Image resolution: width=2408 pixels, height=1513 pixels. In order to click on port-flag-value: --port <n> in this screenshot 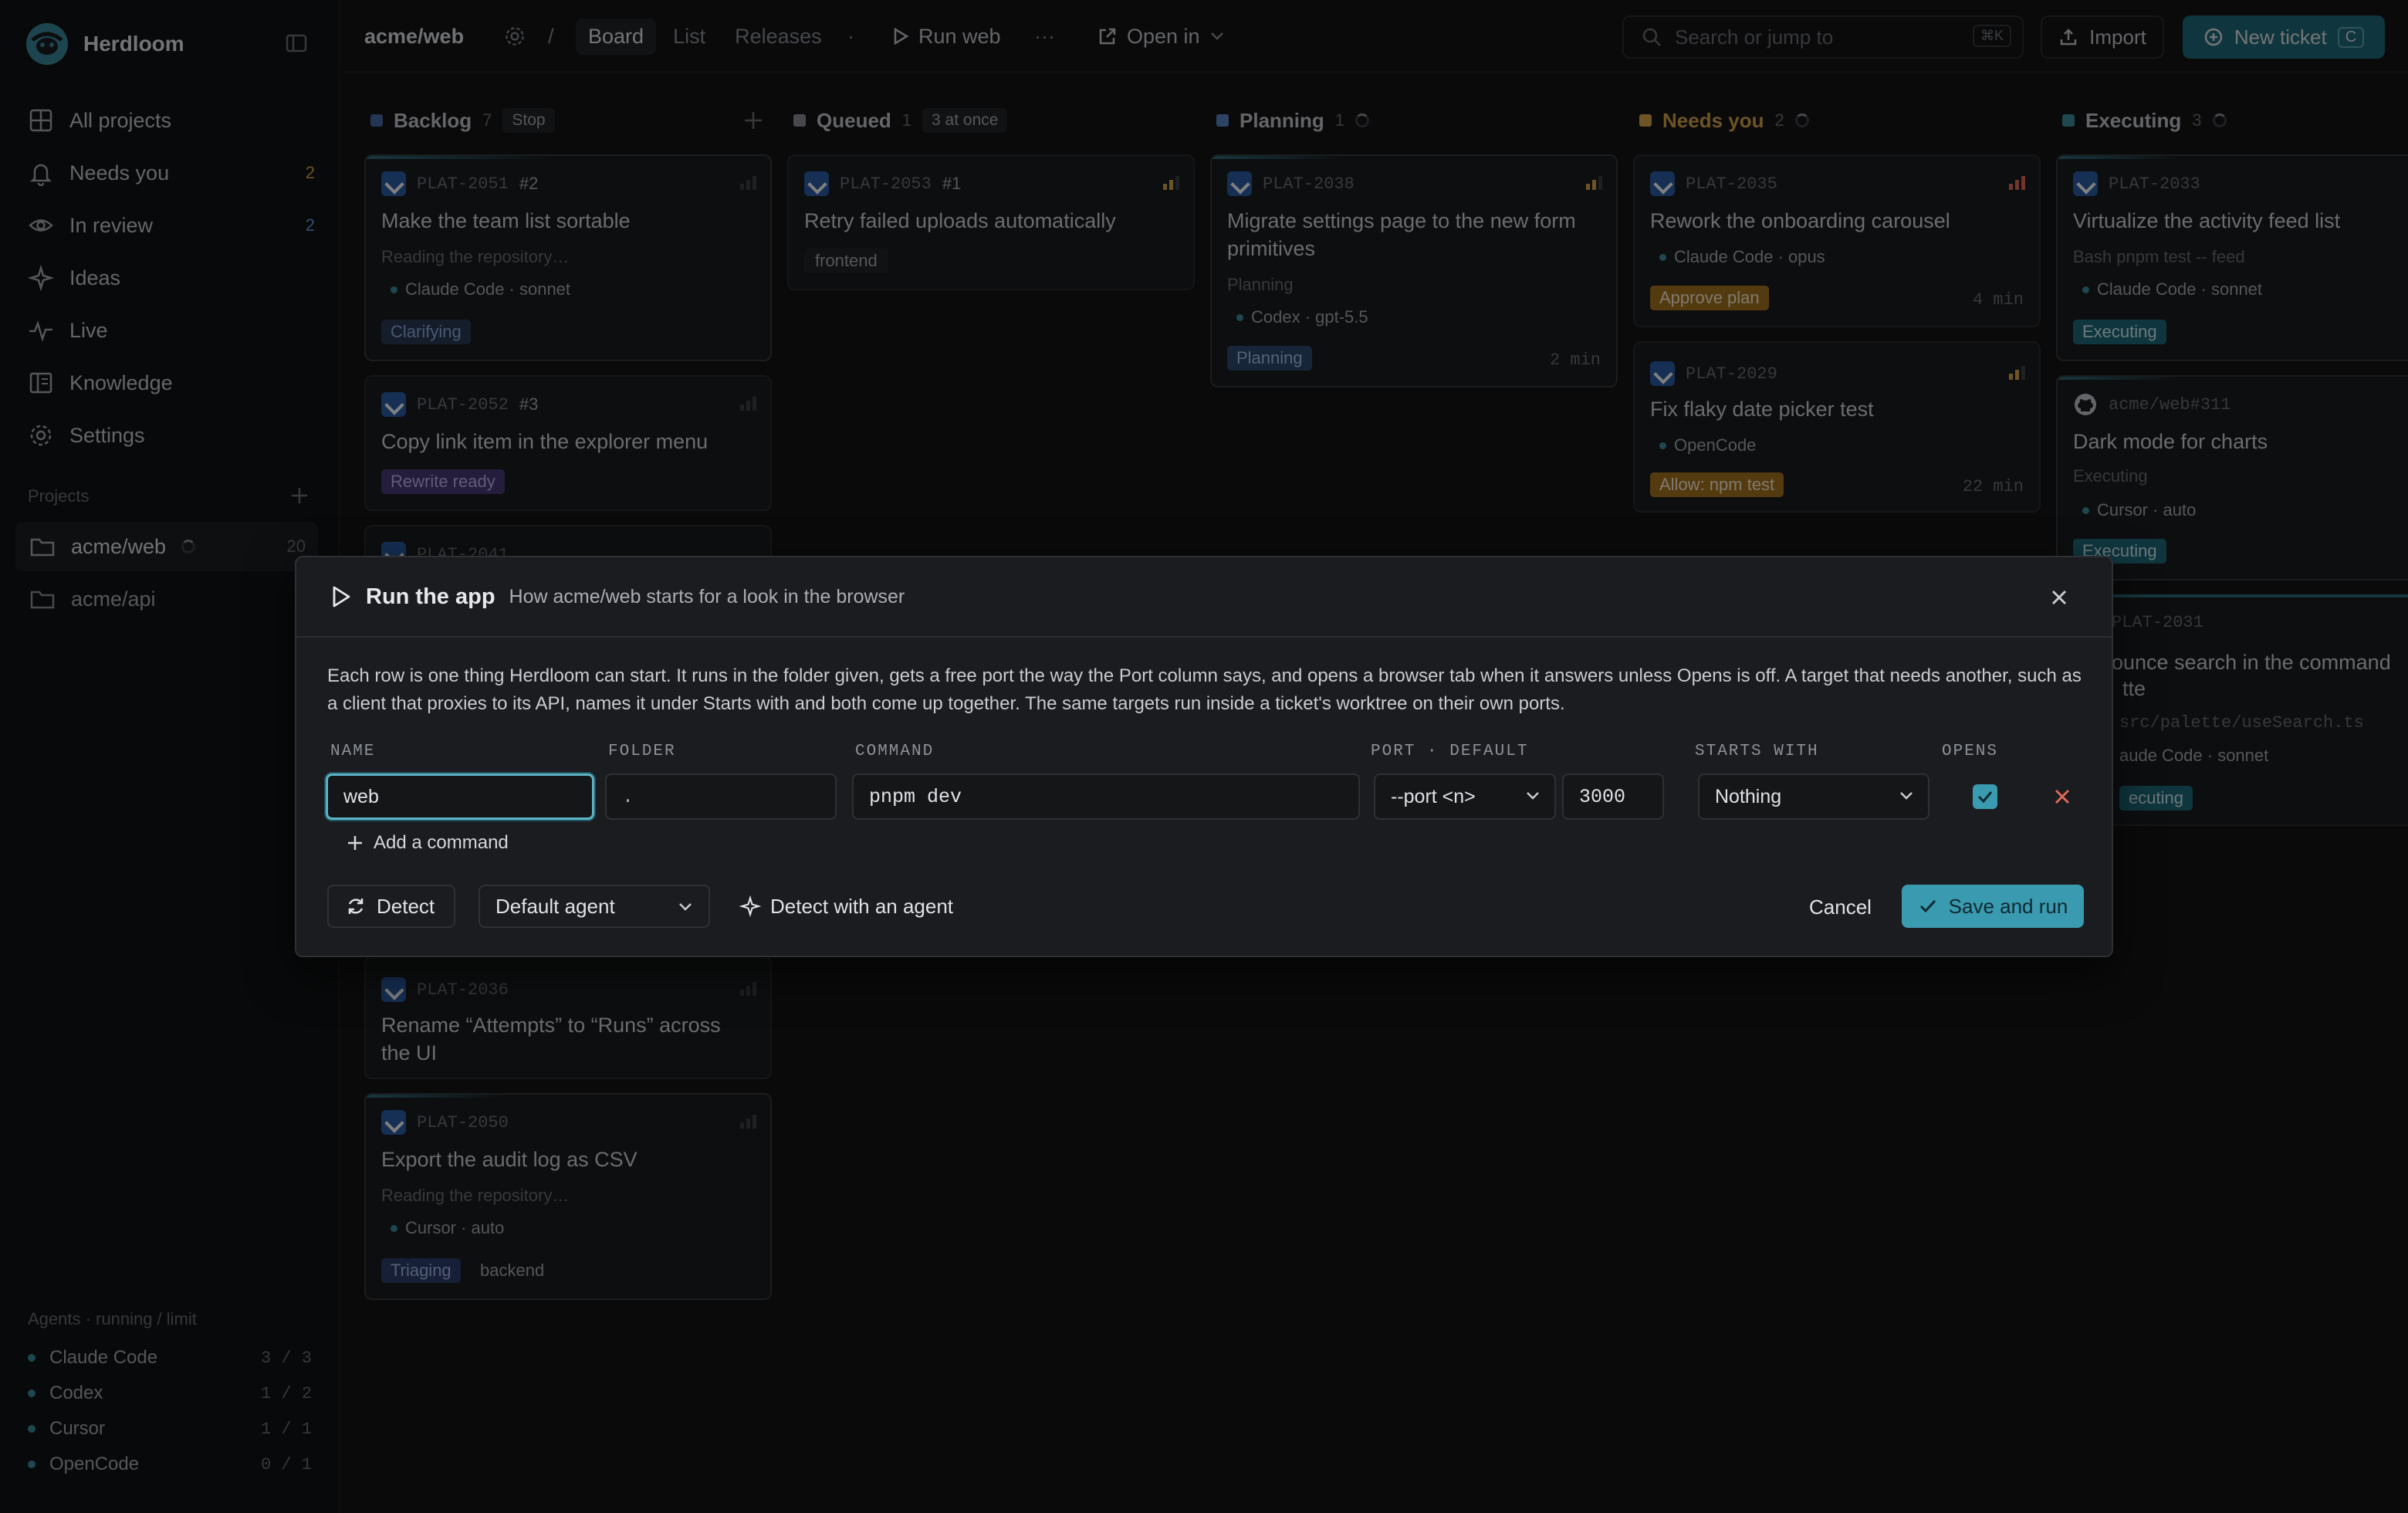, I will do `click(1434, 796)`.